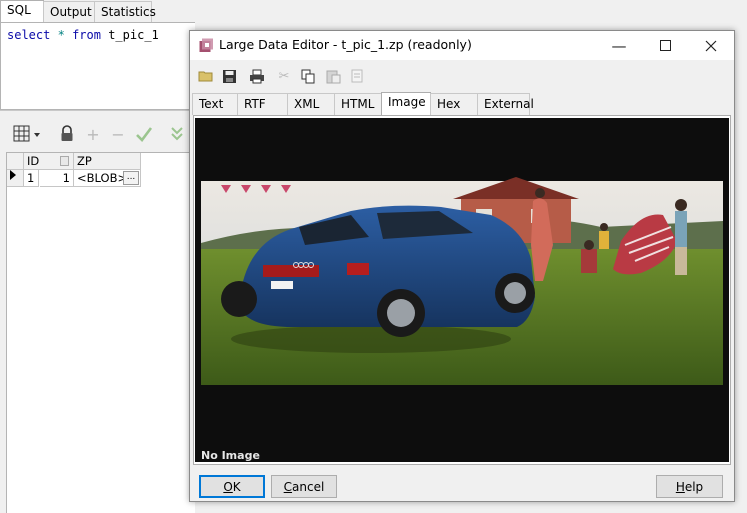  Describe the element at coordinates (333, 76) in the screenshot. I see `paste-icon` at that location.